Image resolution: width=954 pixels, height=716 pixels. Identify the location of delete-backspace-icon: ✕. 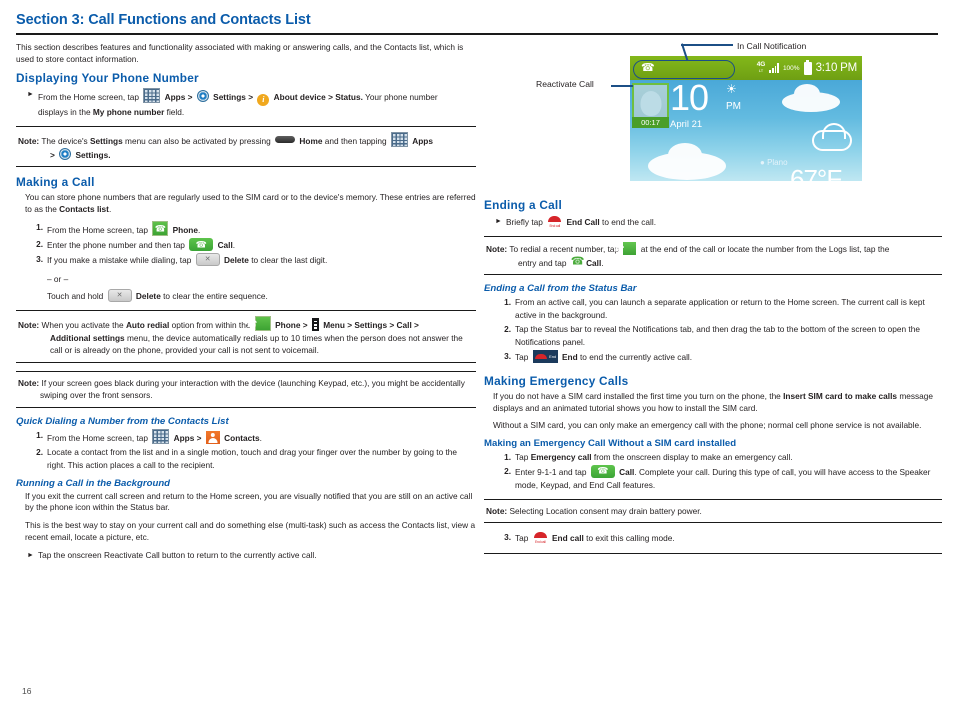
(207, 260).